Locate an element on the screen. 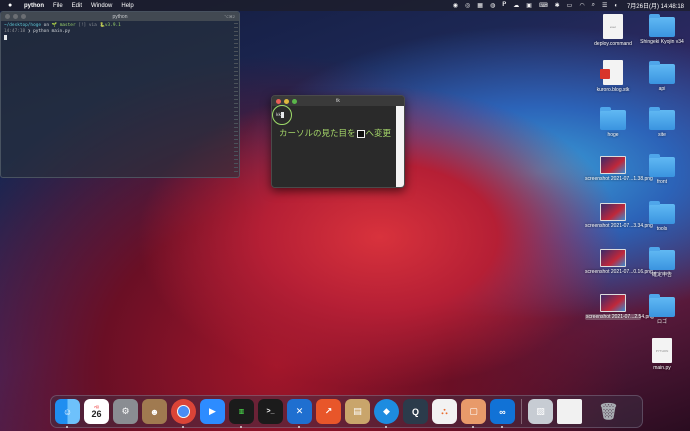 The height and width of the screenshot is (431, 690). terminal-line is located at coordinates (120, 38).